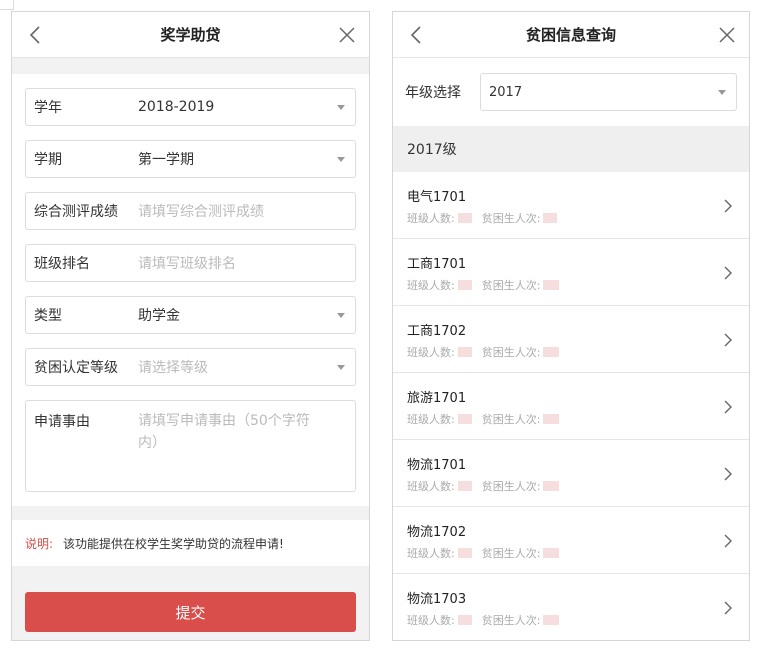 The width and height of the screenshot is (757, 655). What do you see at coordinates (201, 212) in the screenshot?
I see `field-placeholder: 请填写综合测评成绩` at bounding box center [201, 212].